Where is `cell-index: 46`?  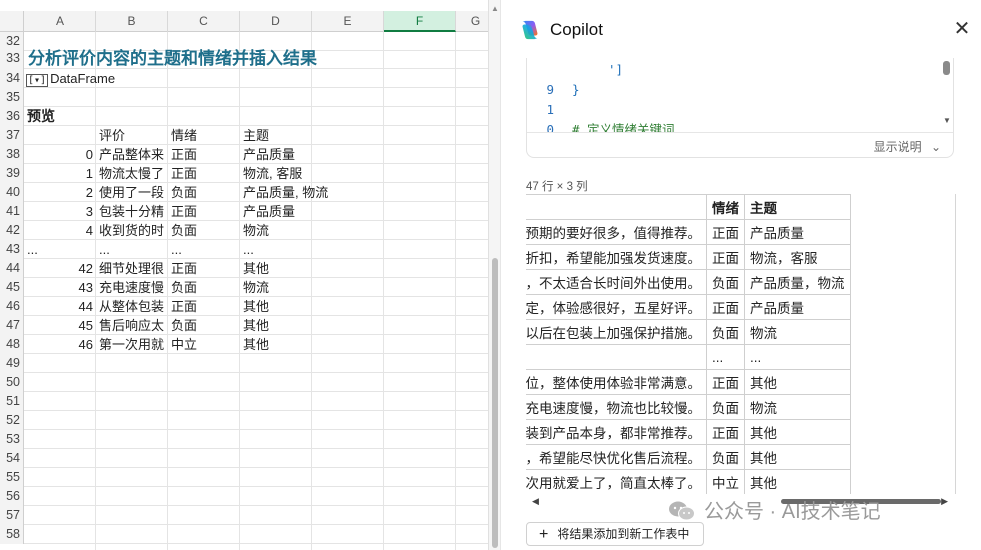
cell-index: 46 is located at coordinates (59, 344).